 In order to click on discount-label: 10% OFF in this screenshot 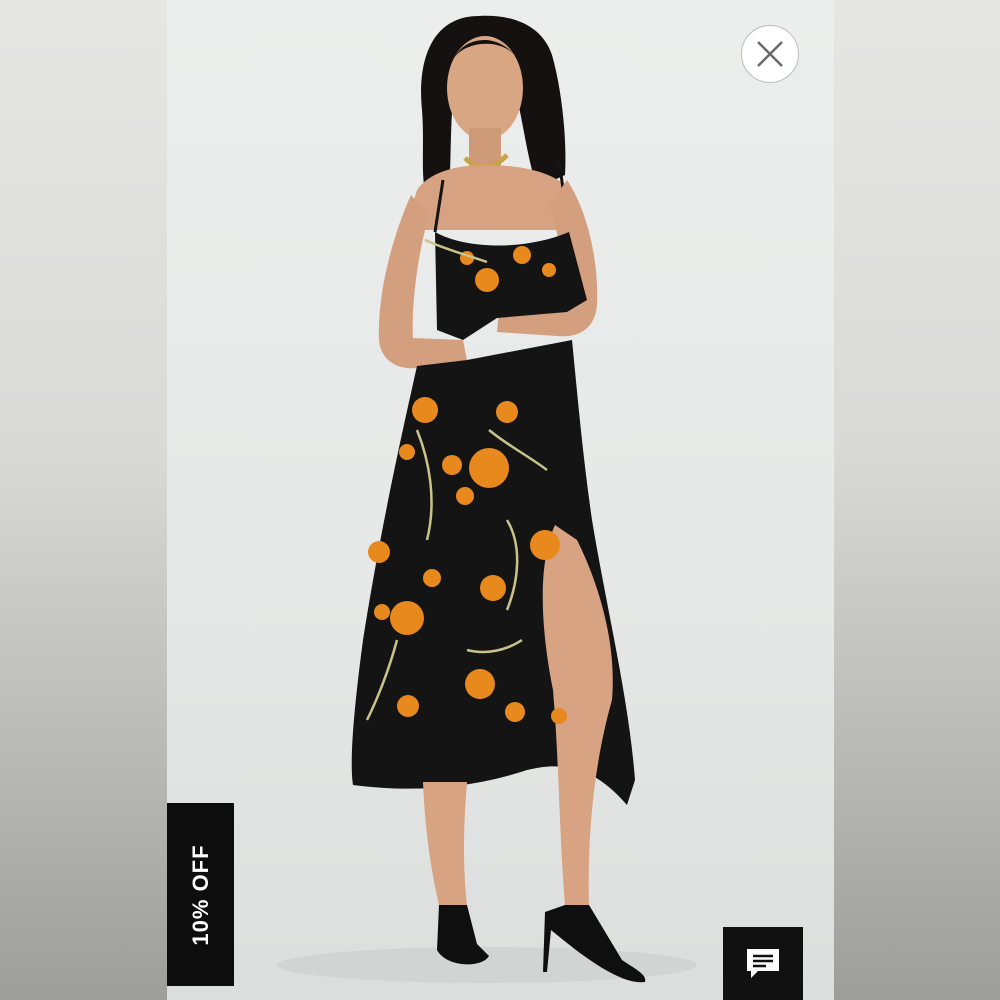, I will do `click(200, 894)`.